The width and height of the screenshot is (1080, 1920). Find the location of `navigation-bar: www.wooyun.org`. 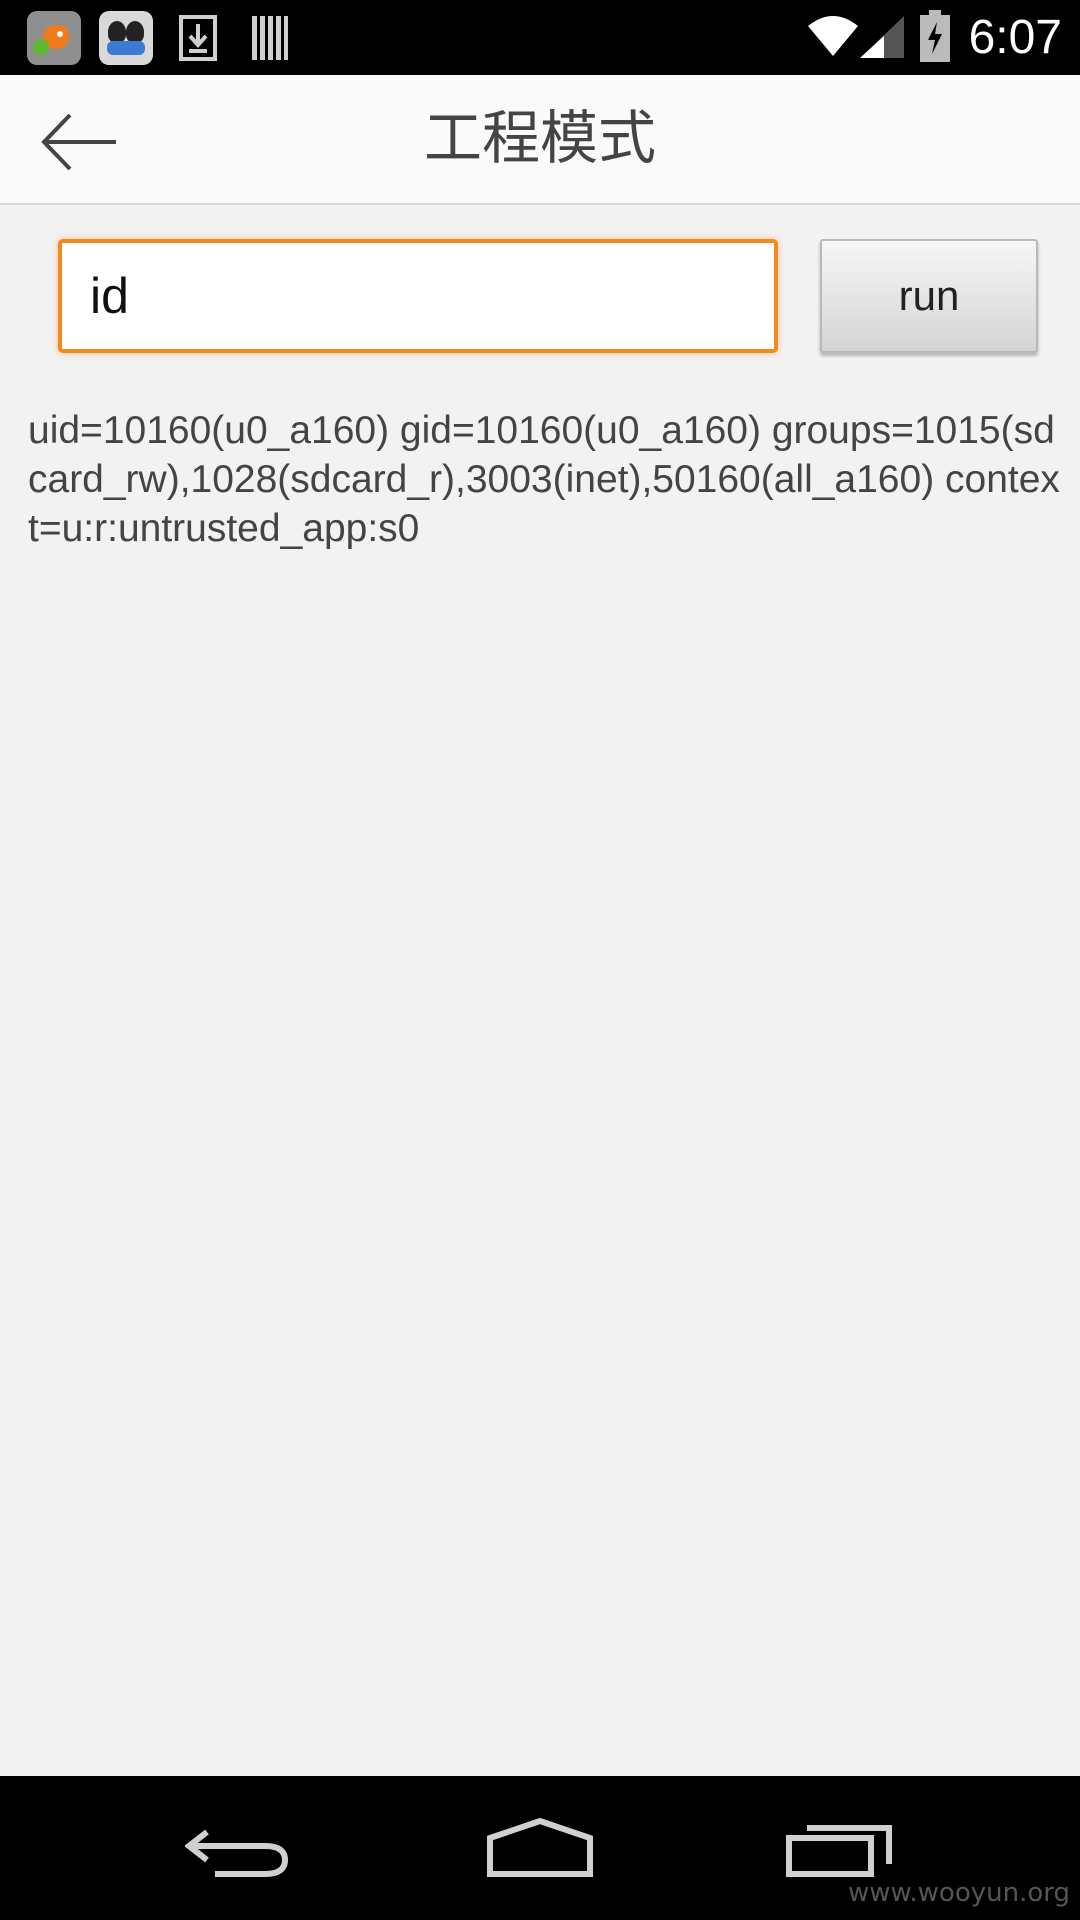

navigation-bar: www.wooyun.org is located at coordinates (540, 1848).